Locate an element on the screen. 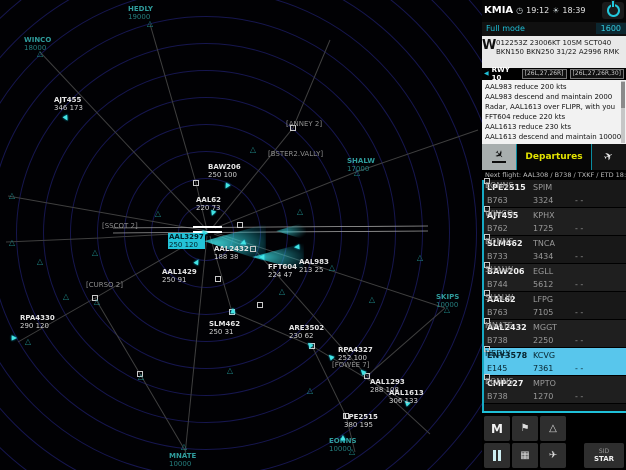  strip-aircraft-type: B762 is located at coordinates (497, 228).